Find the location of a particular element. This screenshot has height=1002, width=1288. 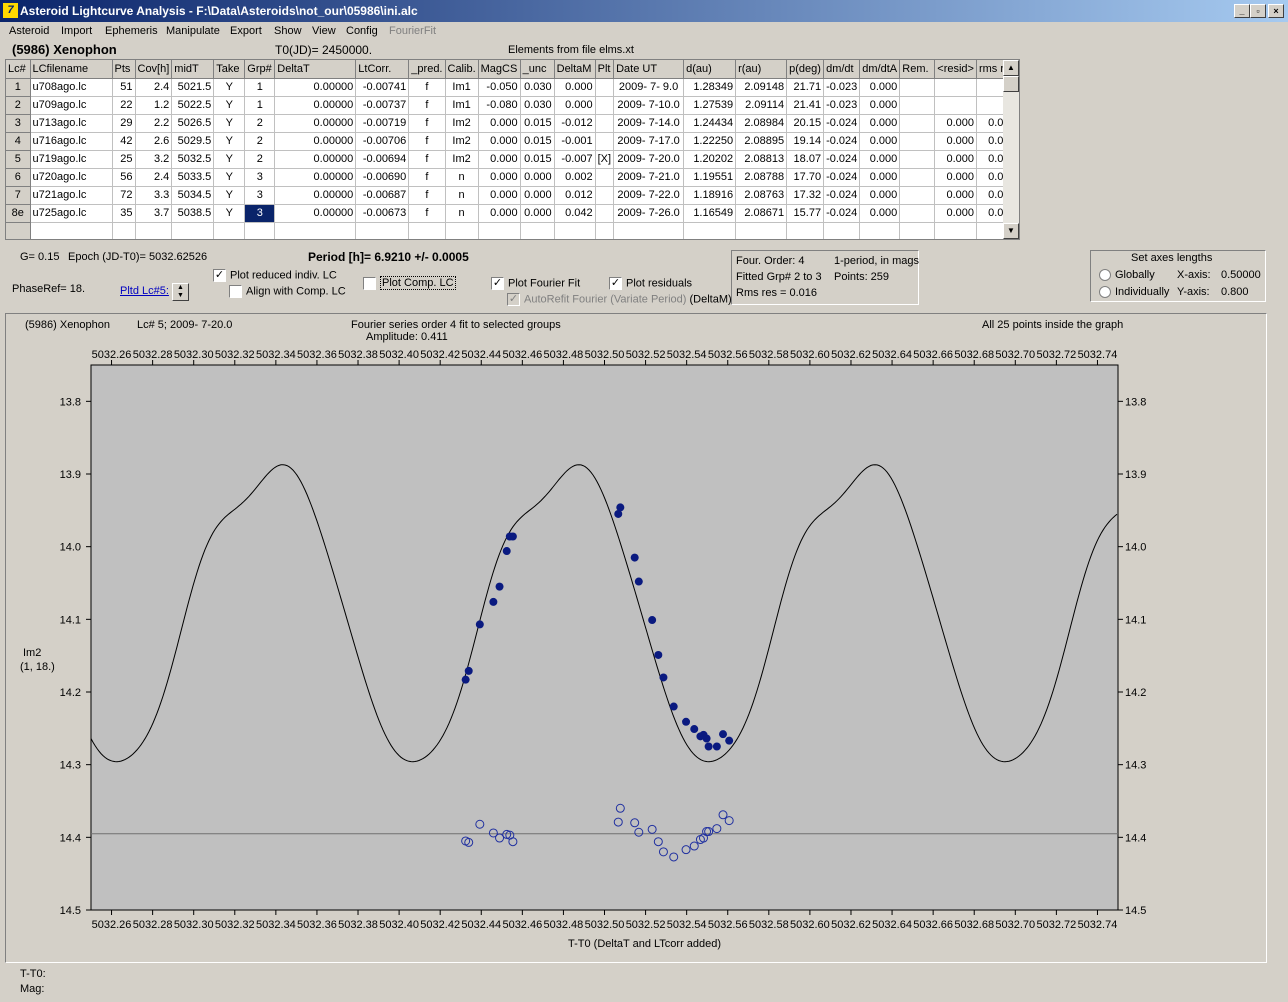

xaxis-value: 0.50000 is located at coordinates (1241, 275).